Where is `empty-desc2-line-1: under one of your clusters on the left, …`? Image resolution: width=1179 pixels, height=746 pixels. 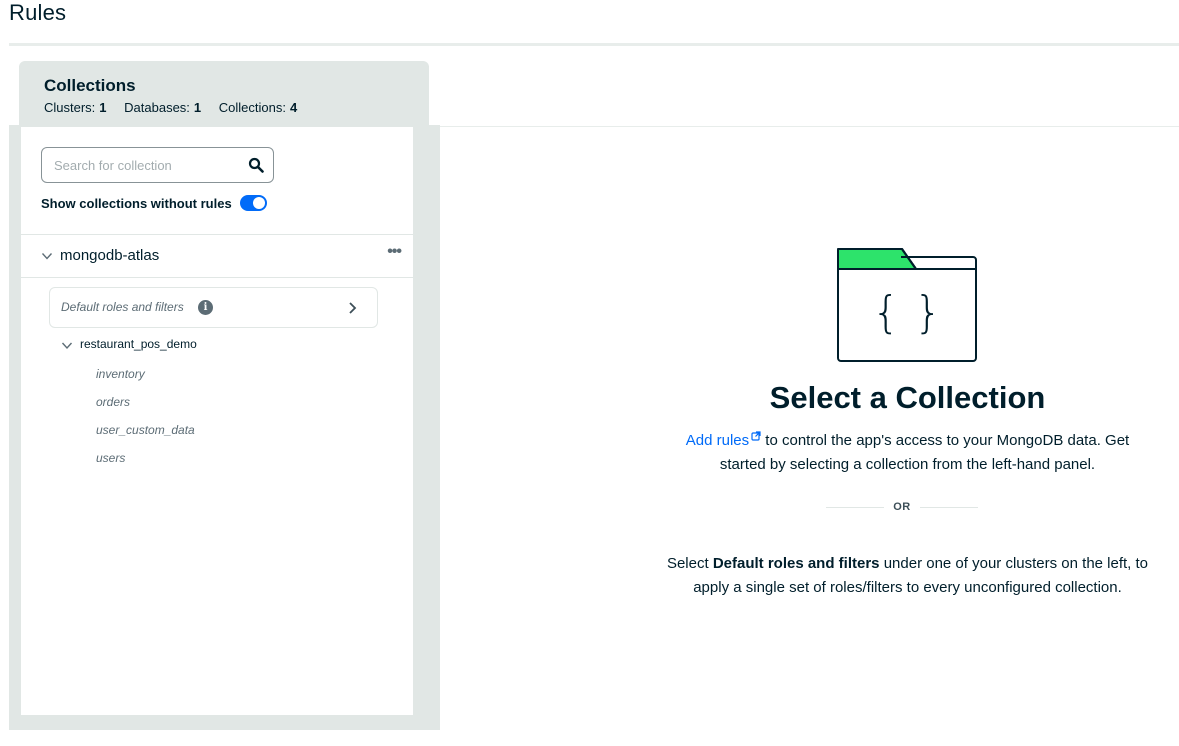
empty-desc2-line-1: under one of your clusters on the left, … is located at coordinates (1014, 563).